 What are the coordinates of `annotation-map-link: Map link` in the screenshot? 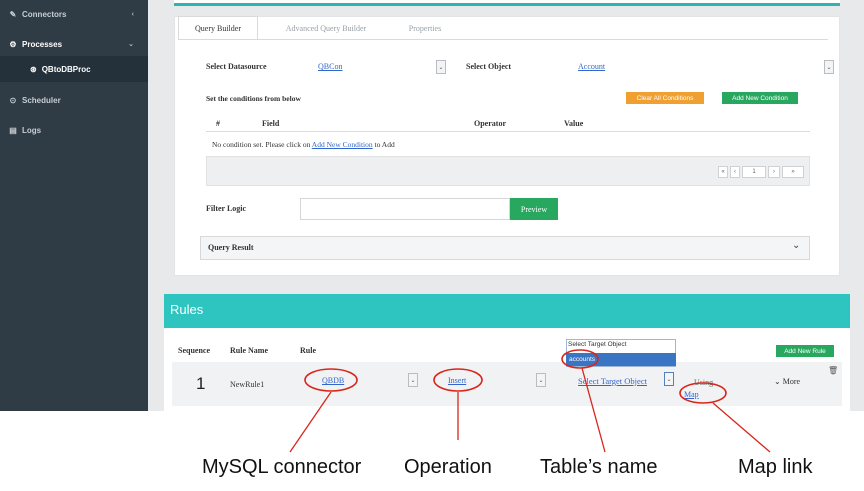 It's located at (775, 467).